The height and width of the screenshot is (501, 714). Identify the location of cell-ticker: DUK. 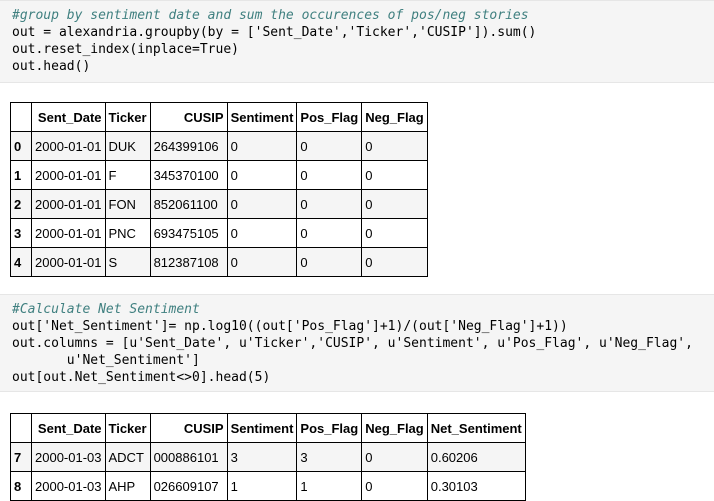
(127, 146).